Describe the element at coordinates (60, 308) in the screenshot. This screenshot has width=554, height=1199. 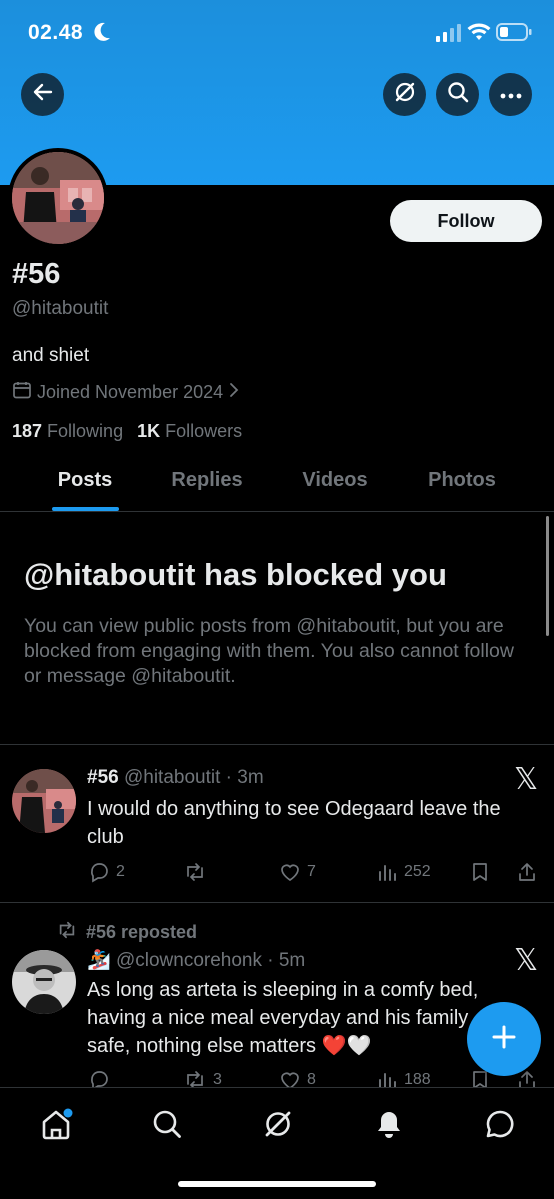
I see `profile-handle: @hitaboutit` at that location.